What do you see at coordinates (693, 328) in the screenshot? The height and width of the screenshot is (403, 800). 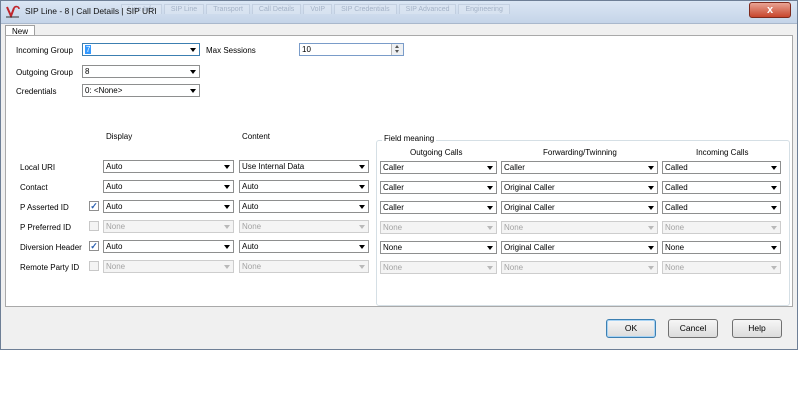 I see `cancel-button: Cancel` at bounding box center [693, 328].